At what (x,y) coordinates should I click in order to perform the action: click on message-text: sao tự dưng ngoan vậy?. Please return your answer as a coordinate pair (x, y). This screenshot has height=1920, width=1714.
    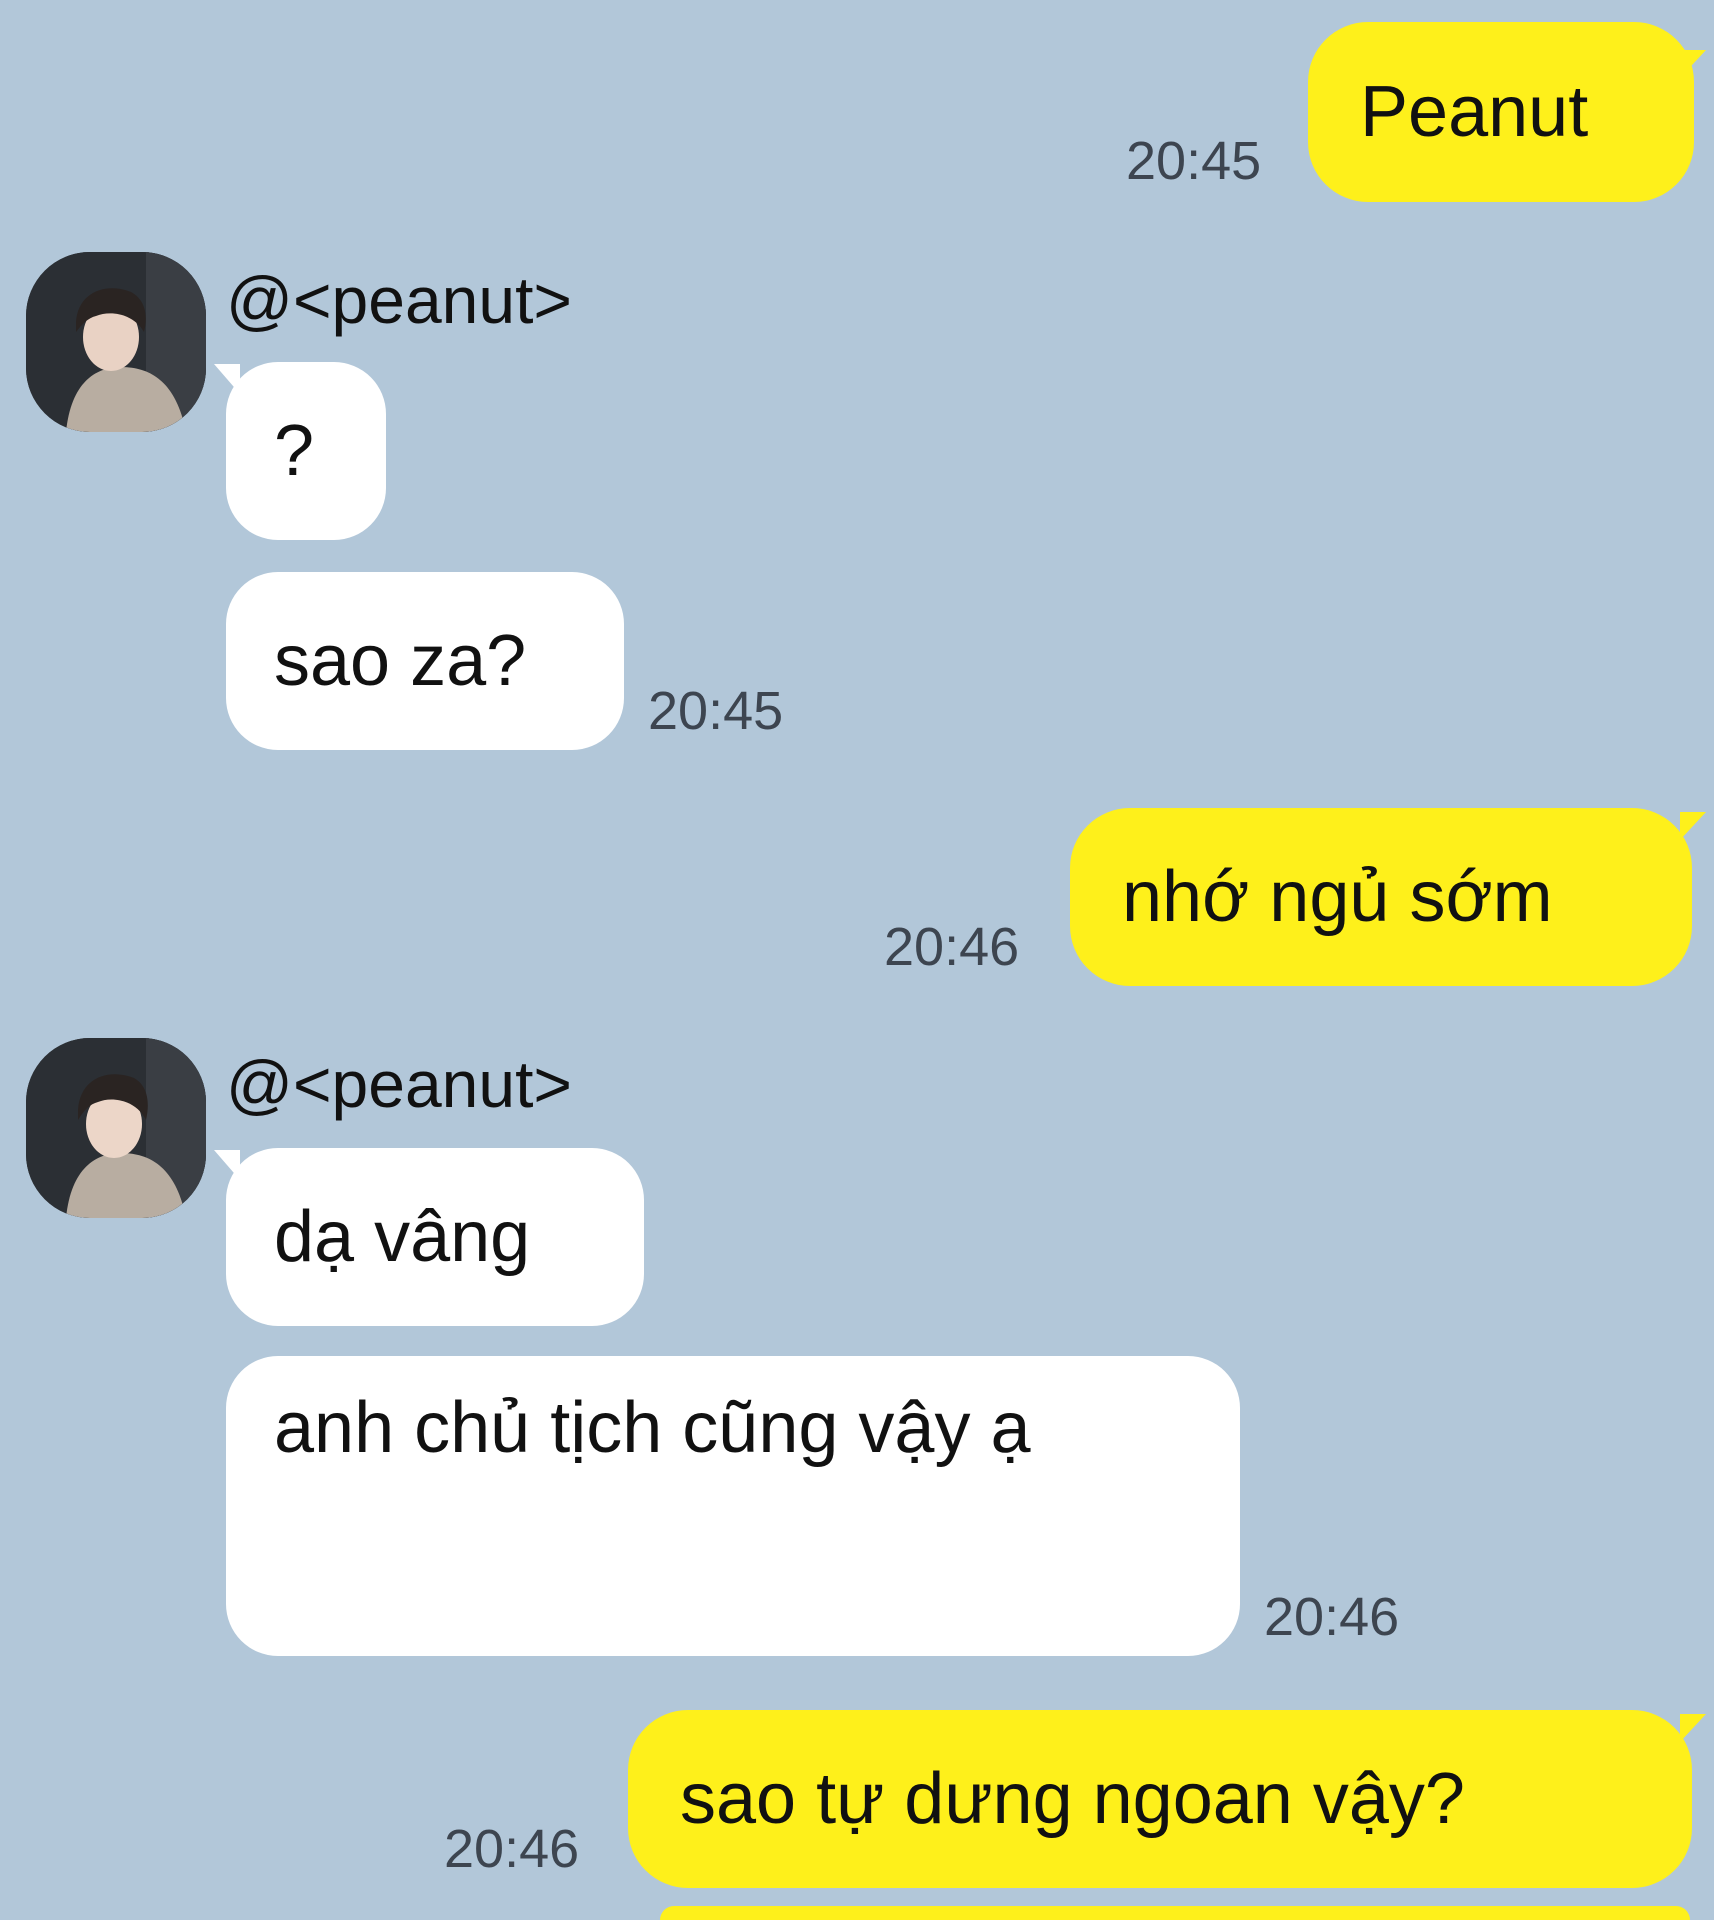
    Looking at the image, I should click on (1072, 1799).